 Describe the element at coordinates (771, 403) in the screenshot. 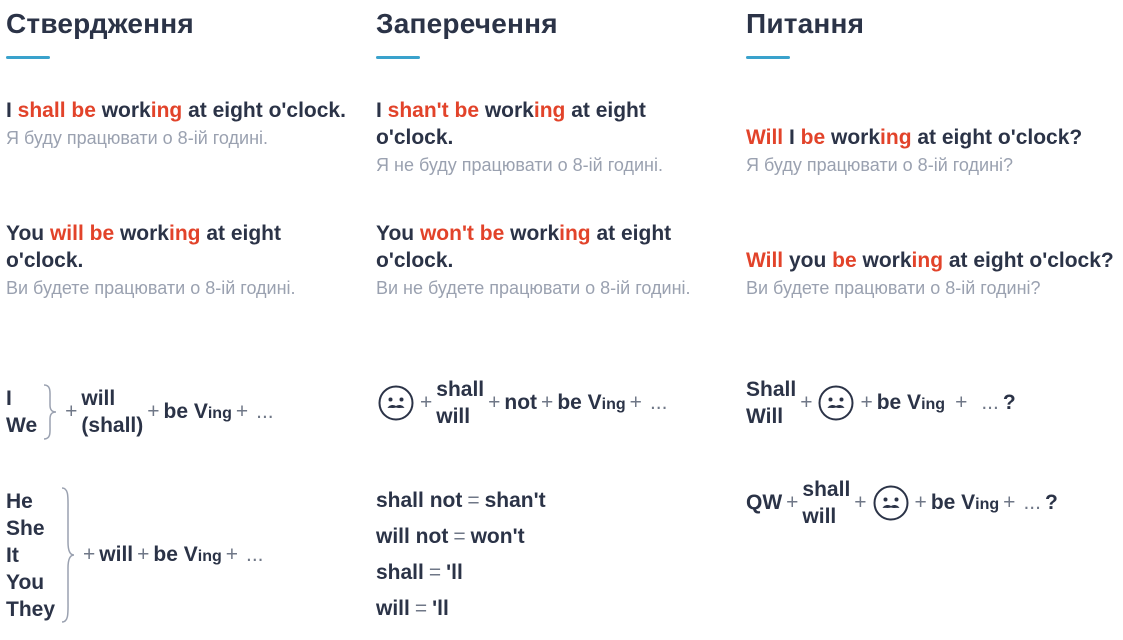

I see `auxiliary-stack: Shall Will` at that location.